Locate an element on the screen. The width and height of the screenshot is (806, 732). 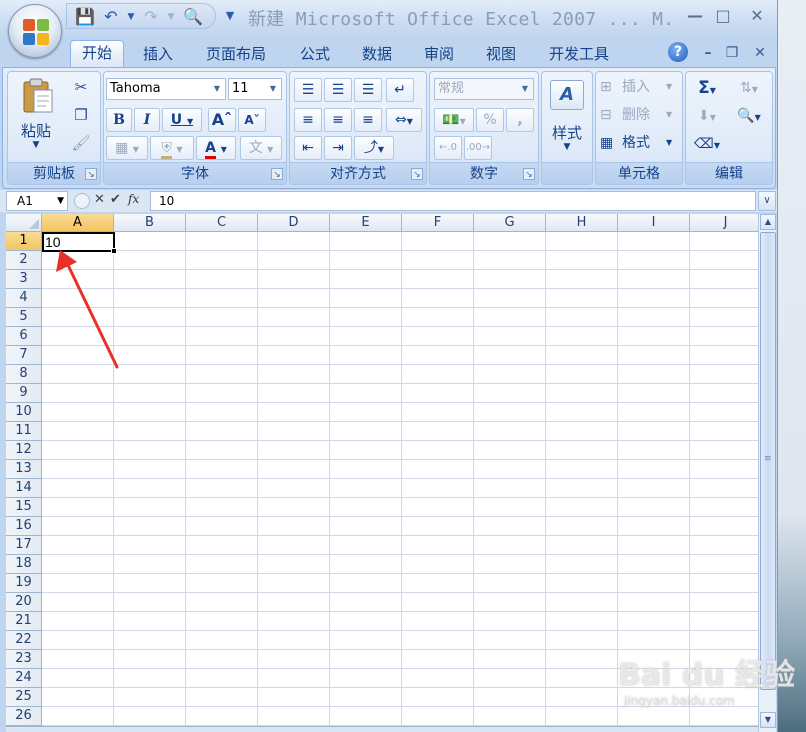
tab-review: 审阅 is located at coordinates (439, 55).